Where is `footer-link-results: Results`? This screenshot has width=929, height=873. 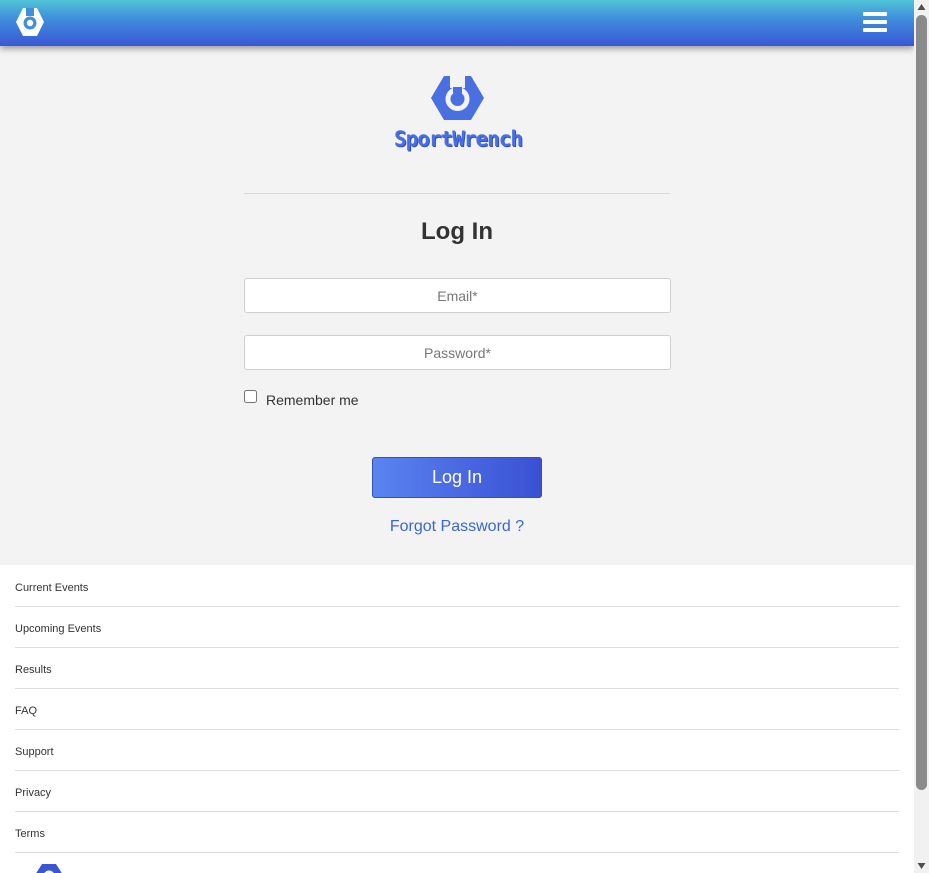
footer-link-results: Results is located at coordinates (457, 668).